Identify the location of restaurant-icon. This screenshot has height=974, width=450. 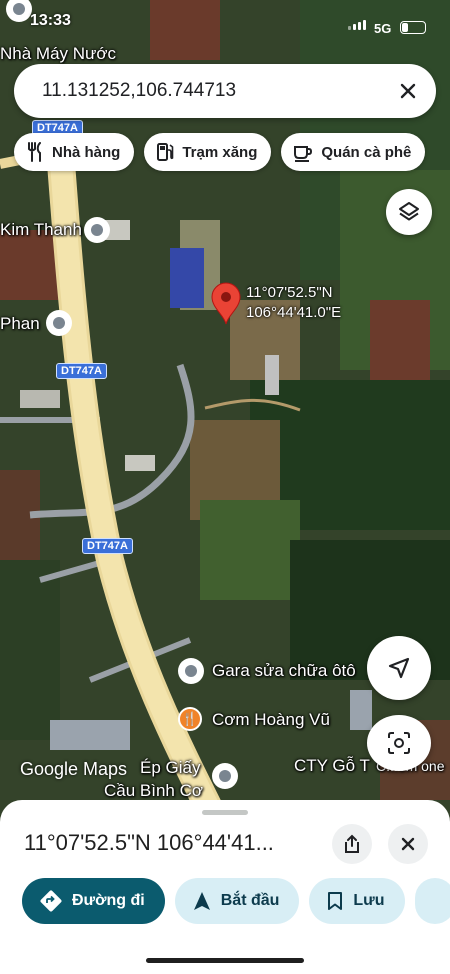
(34, 152).